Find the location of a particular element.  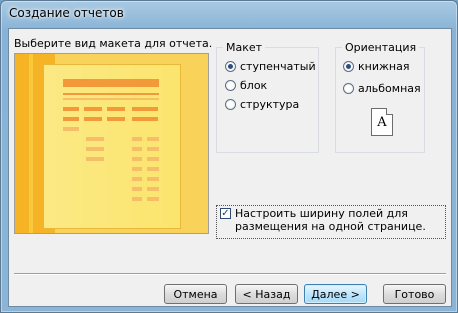

finish-button: Готово is located at coordinates (414, 294).